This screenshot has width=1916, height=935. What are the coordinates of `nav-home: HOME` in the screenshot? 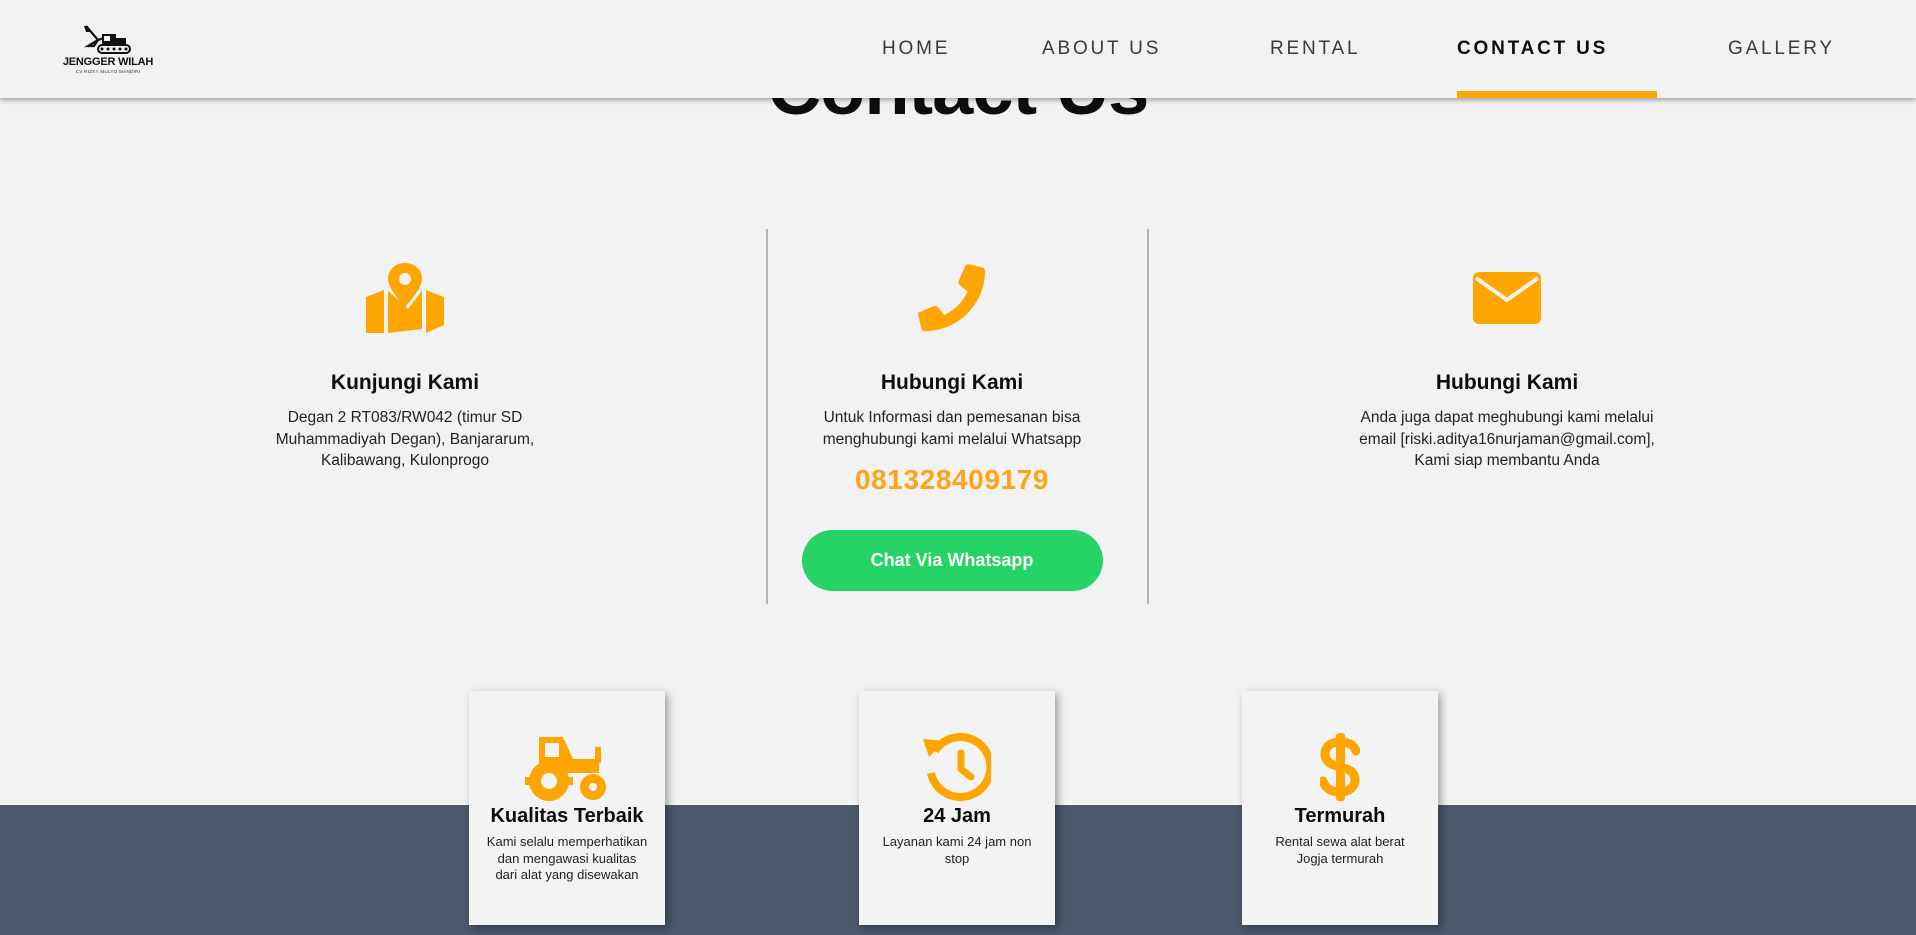 It's located at (916, 49).